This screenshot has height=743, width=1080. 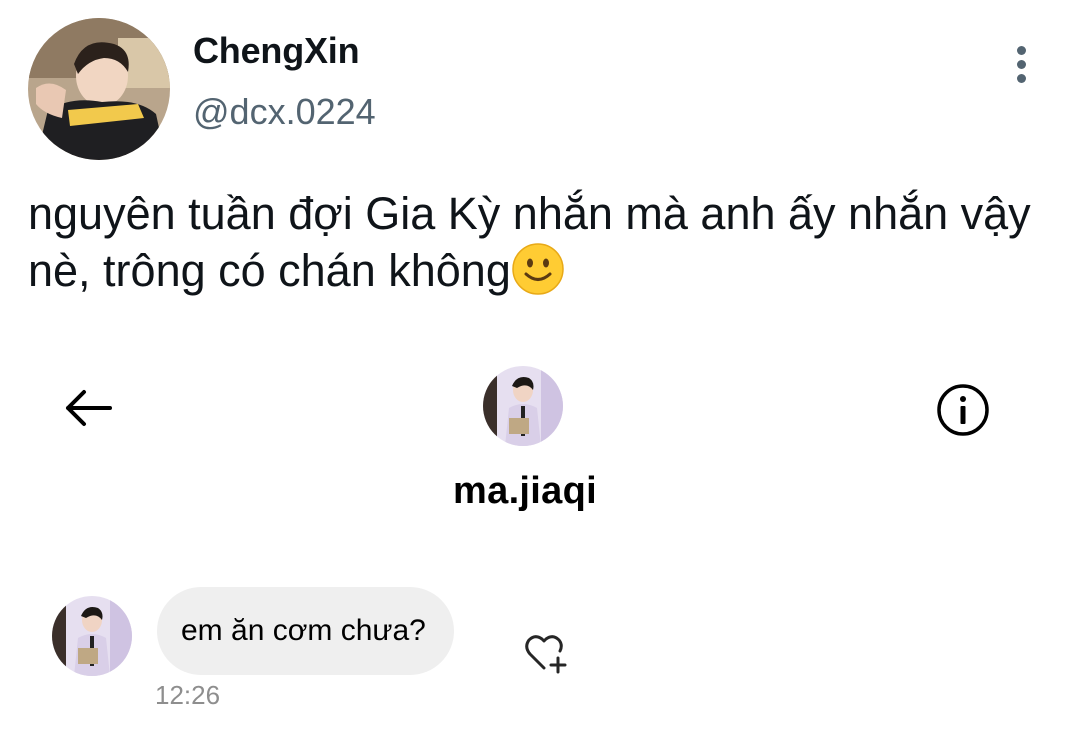 What do you see at coordinates (284, 112) in the screenshot?
I see `author-handle: @dcx.0224` at bounding box center [284, 112].